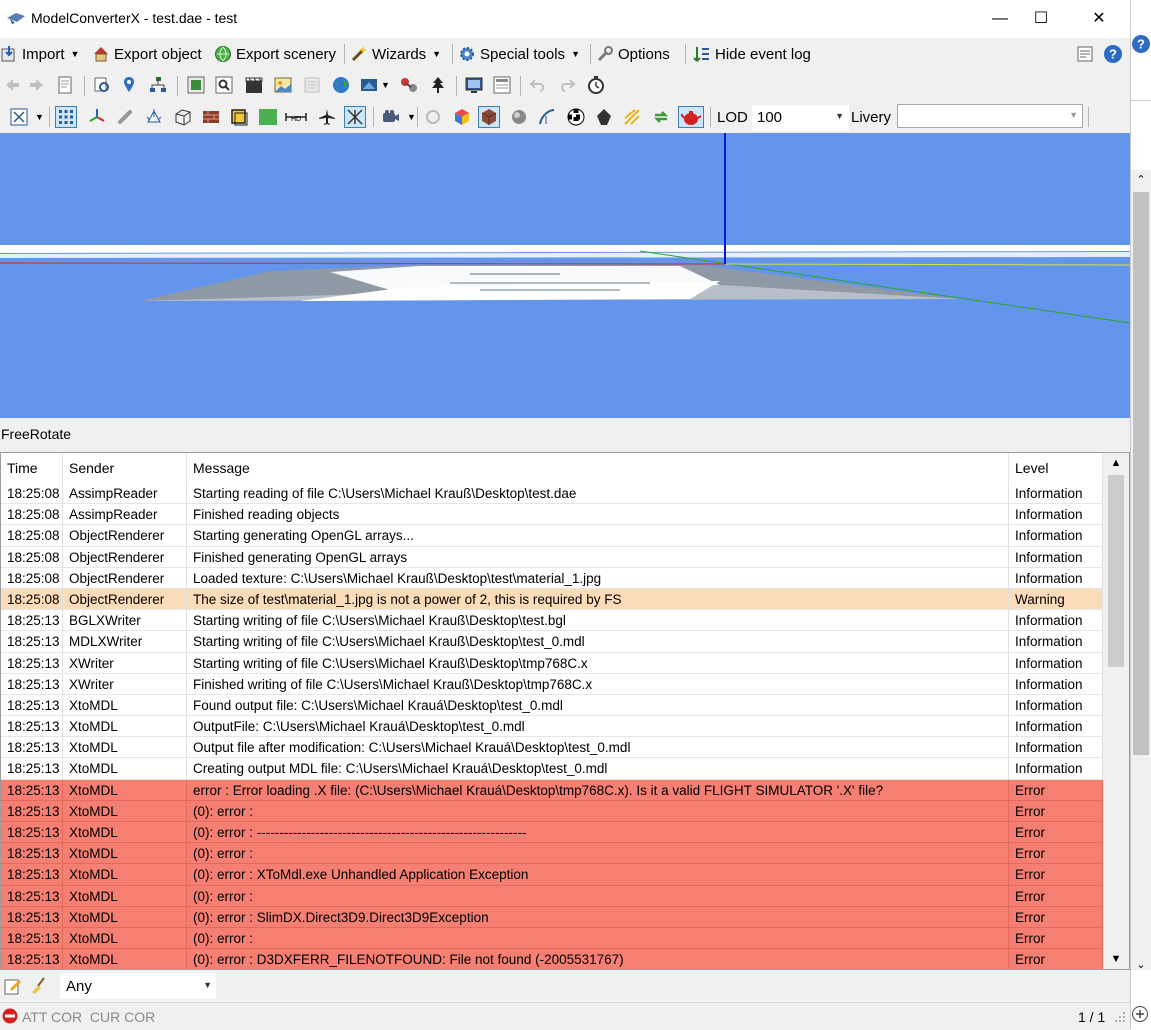  What do you see at coordinates (183, 117) in the screenshot?
I see `wireframe-cube-icon` at bounding box center [183, 117].